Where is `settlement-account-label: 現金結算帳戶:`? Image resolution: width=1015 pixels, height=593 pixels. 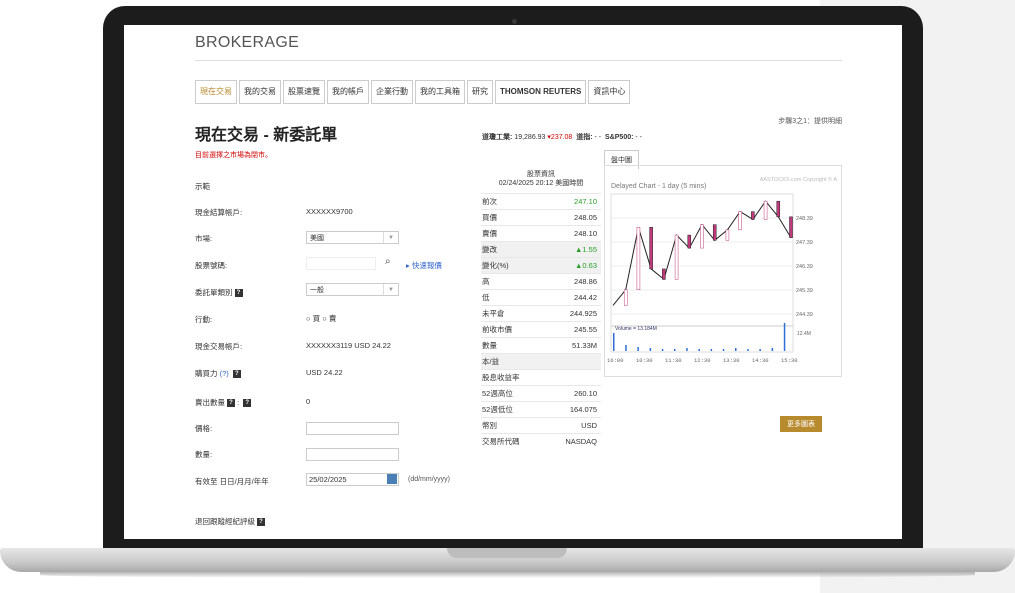
settlement-account-label: 現金結算帳戶: is located at coordinates (219, 212).